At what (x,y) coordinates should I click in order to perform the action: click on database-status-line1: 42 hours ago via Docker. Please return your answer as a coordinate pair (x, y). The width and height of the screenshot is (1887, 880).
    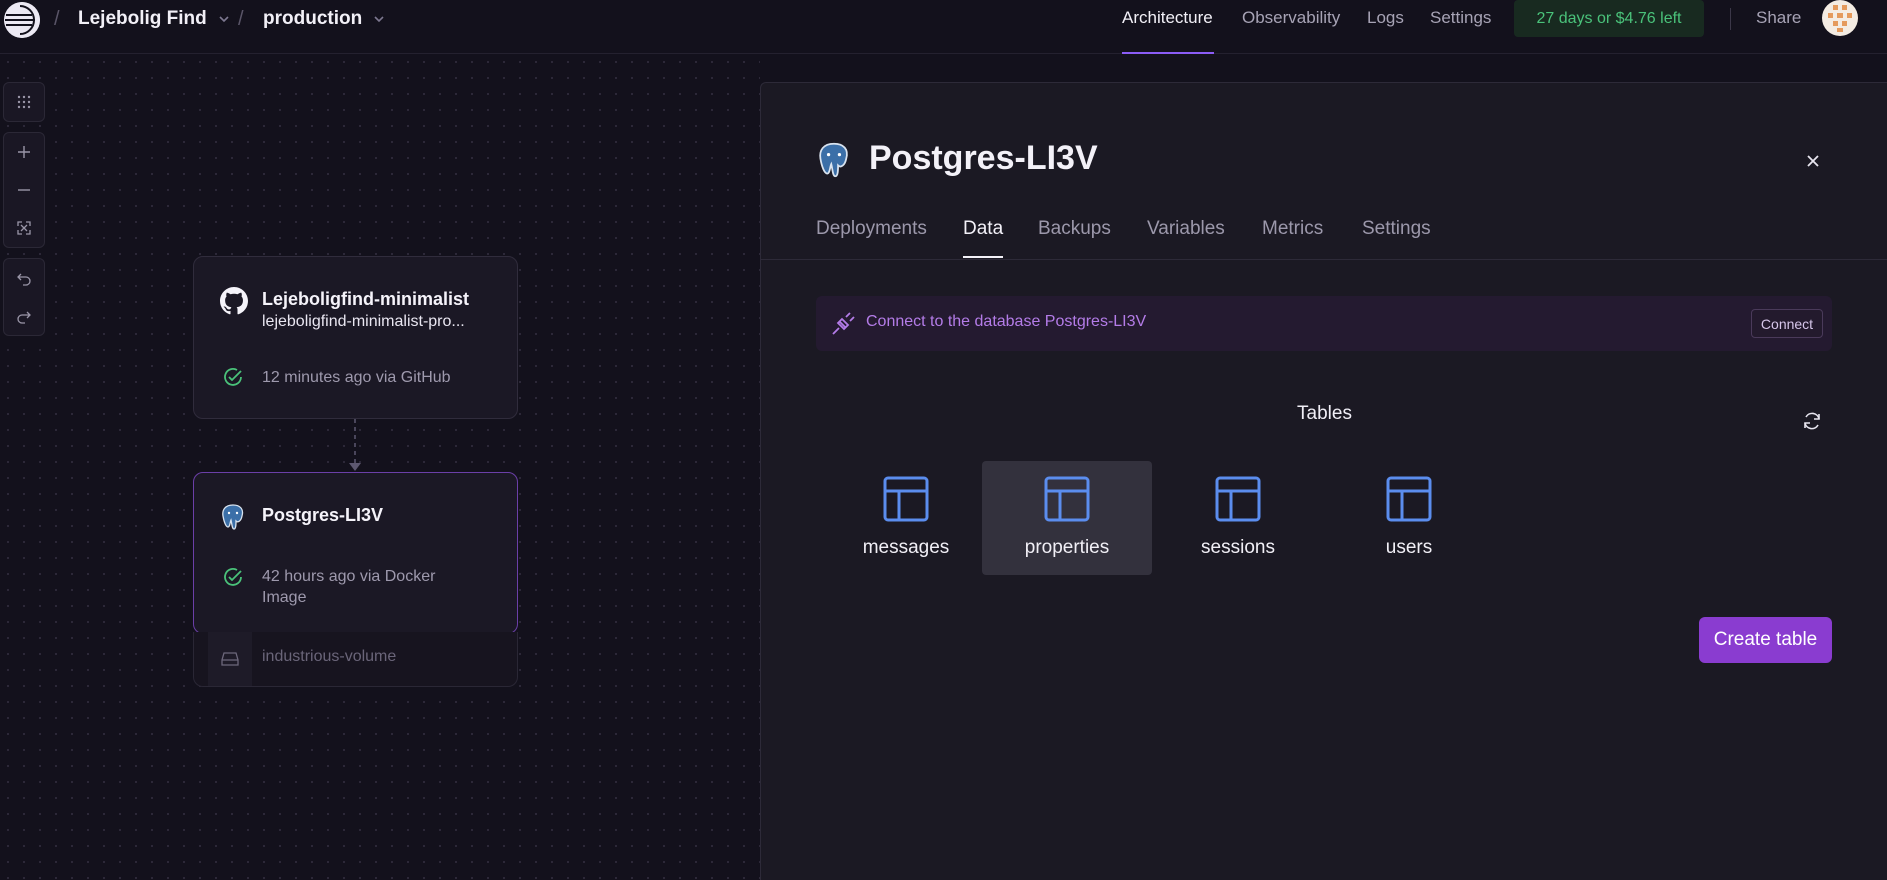
    Looking at the image, I should click on (349, 576).